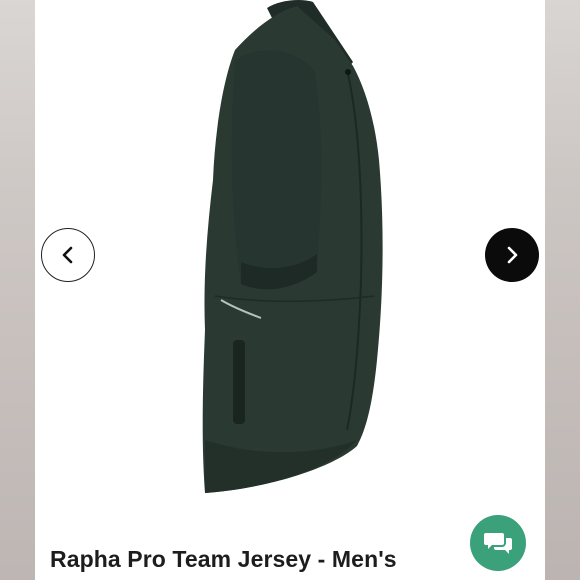  Describe the element at coordinates (562, 290) in the screenshot. I see `right-backdrop` at that location.